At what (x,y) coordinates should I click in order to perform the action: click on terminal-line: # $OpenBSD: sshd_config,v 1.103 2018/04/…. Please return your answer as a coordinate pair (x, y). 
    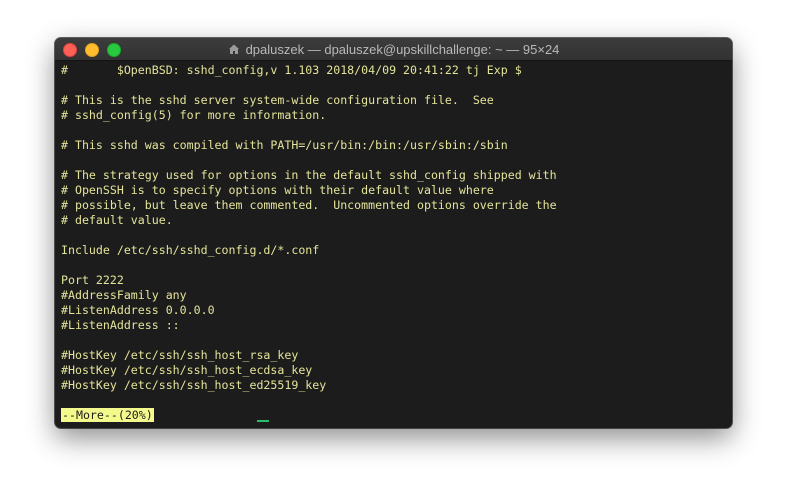
    Looking at the image, I should click on (291, 70).